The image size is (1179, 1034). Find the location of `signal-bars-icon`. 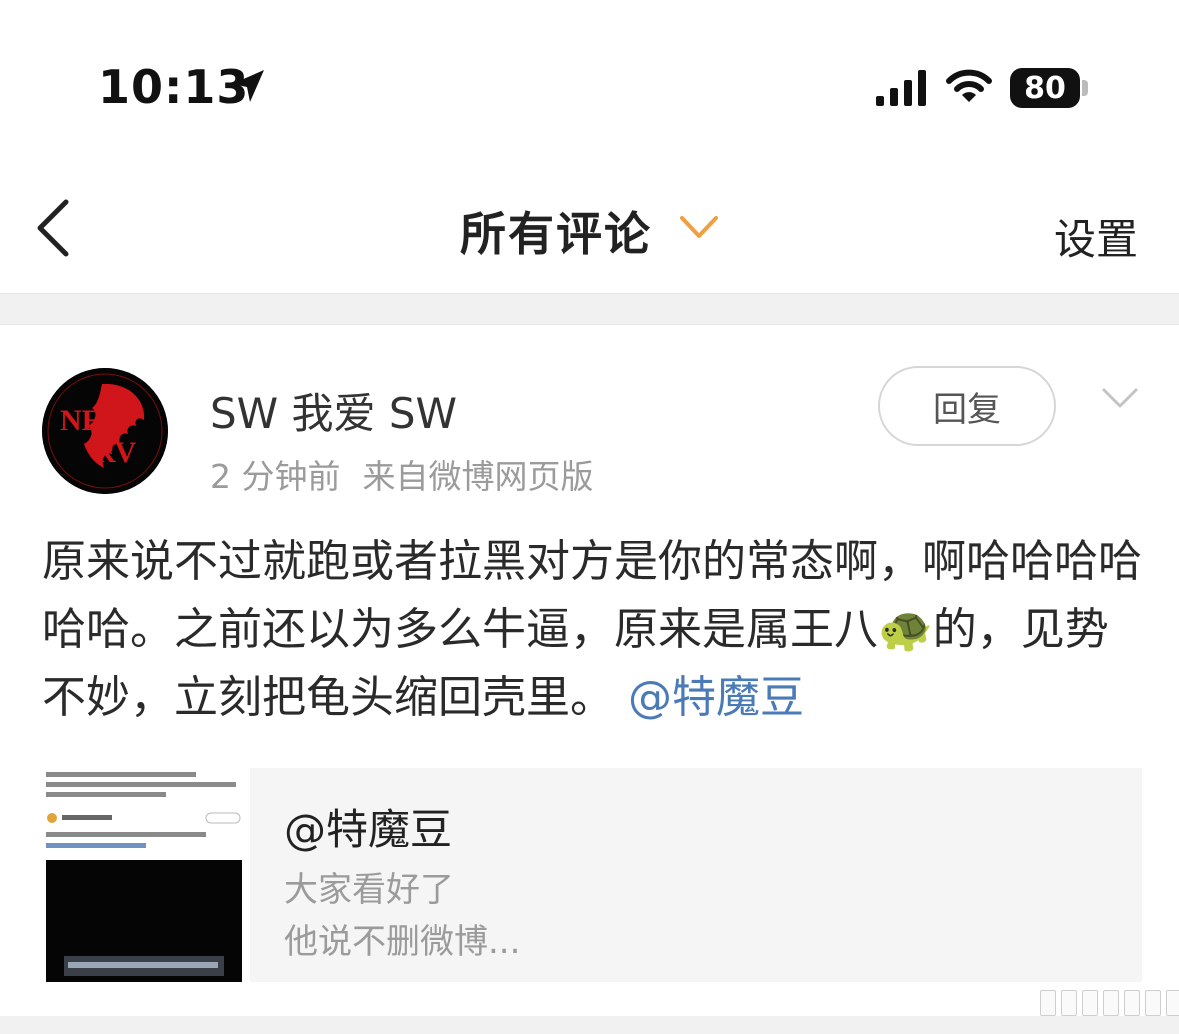

signal-bars-icon is located at coordinates (901, 88).